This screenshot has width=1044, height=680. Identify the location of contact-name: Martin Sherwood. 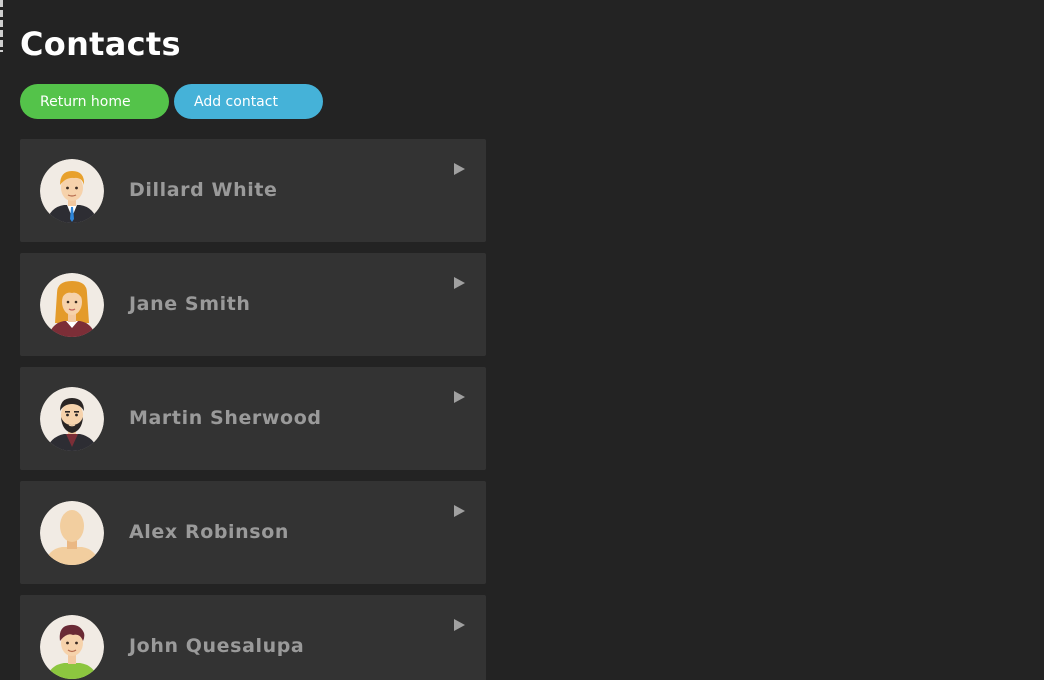
(225, 418).